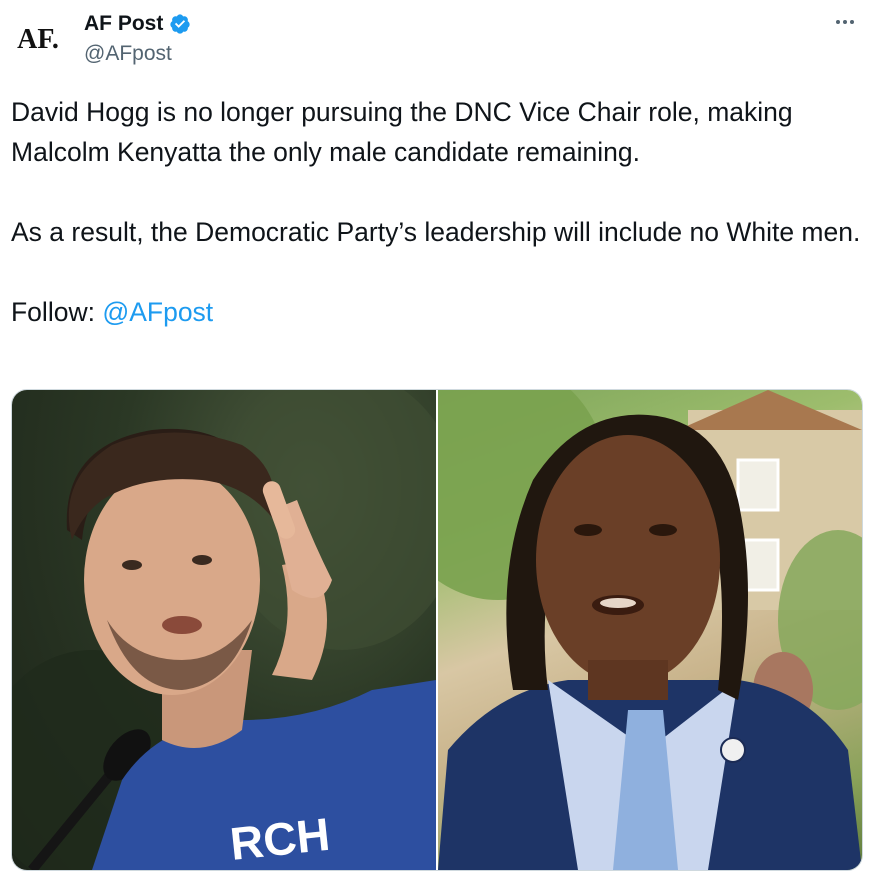 This screenshot has width=873, height=875. I want to click on more-horizontal-icon, so click(845, 22).